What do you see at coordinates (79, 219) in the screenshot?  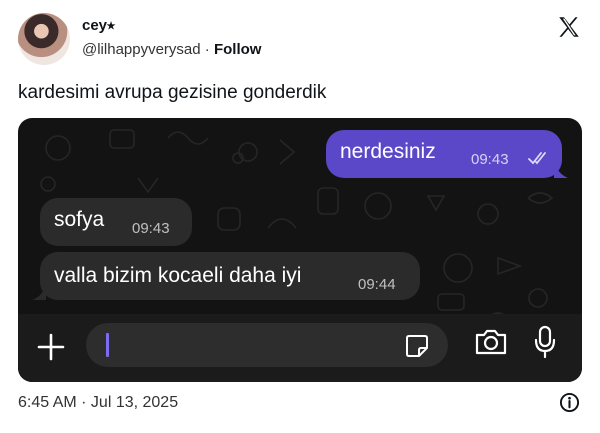 I see `message-text: sofya` at bounding box center [79, 219].